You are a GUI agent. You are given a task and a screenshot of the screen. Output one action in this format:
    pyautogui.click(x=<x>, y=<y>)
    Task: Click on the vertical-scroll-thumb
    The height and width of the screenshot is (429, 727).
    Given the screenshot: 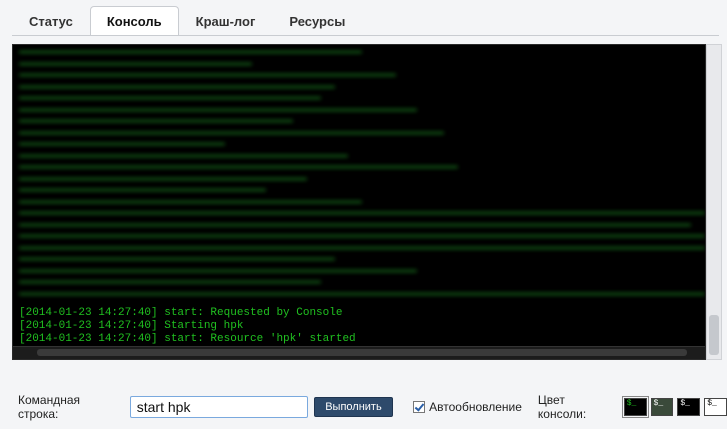 What is the action you would take?
    pyautogui.click(x=714, y=335)
    